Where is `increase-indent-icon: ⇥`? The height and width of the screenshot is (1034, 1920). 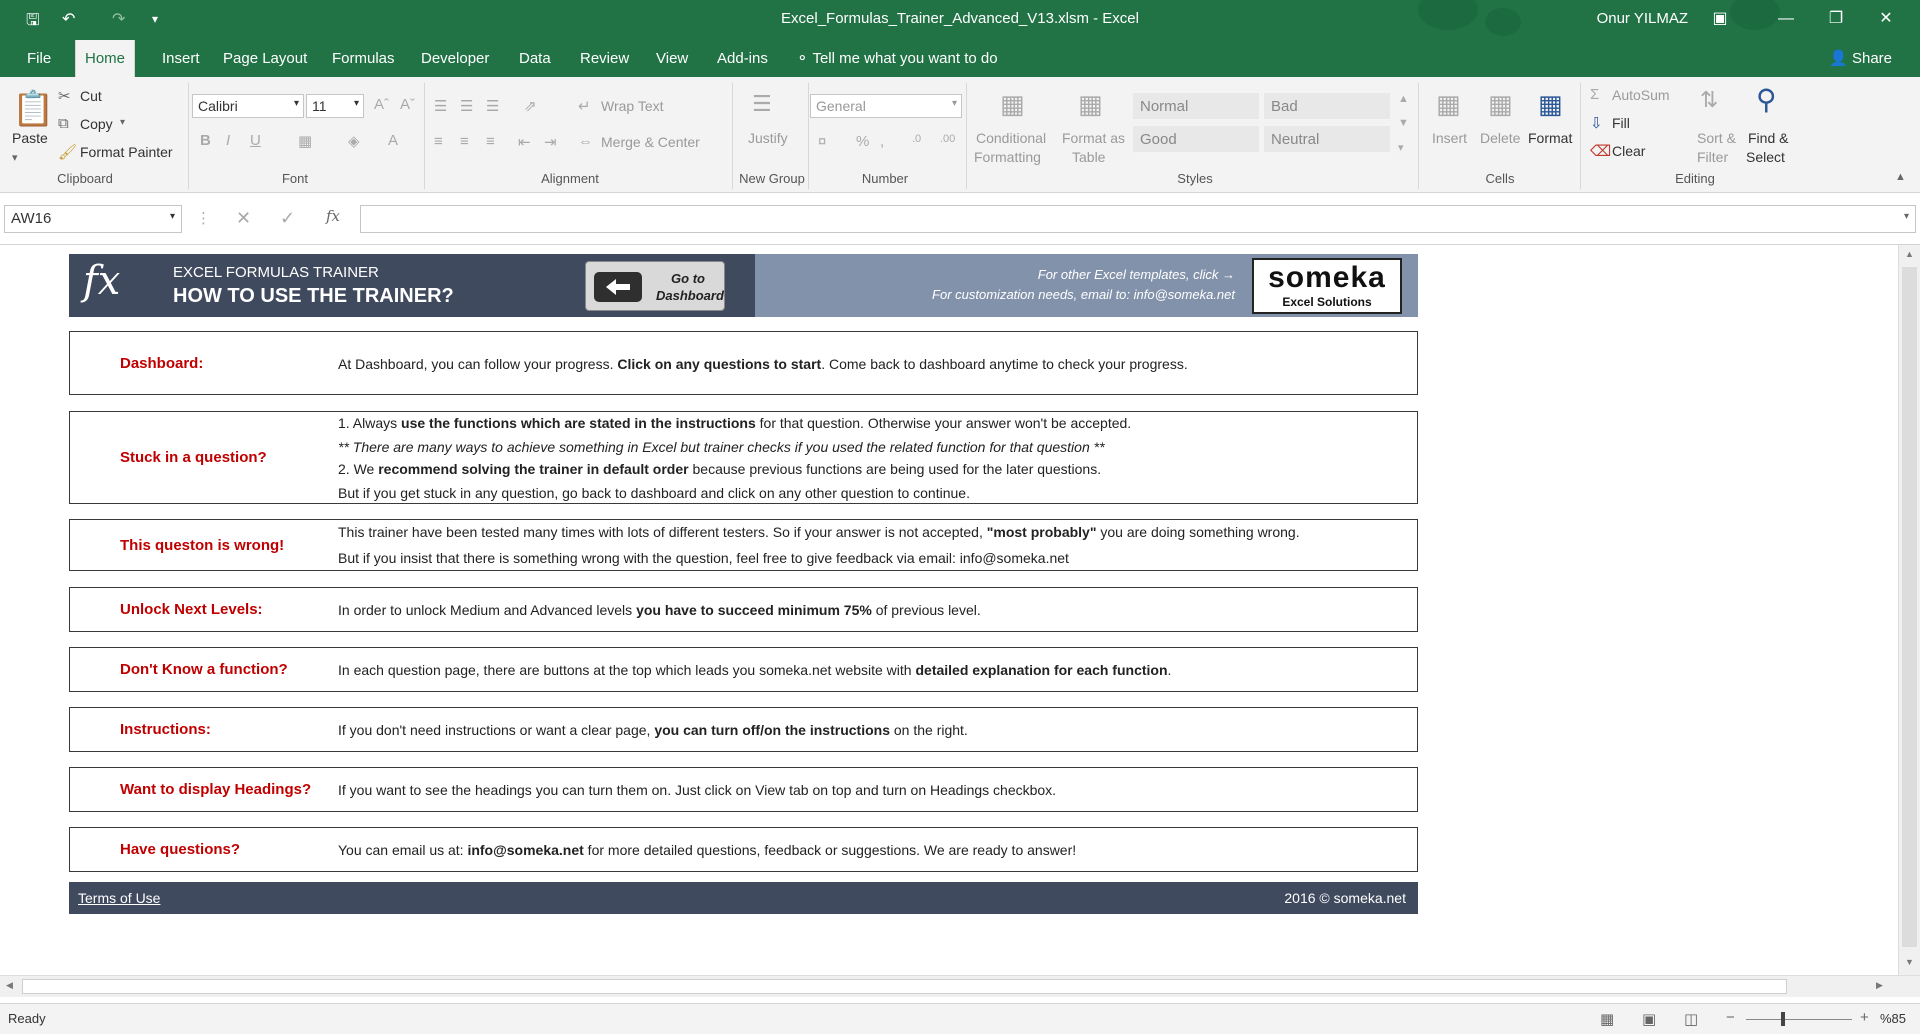 increase-indent-icon: ⇥ is located at coordinates (550, 142).